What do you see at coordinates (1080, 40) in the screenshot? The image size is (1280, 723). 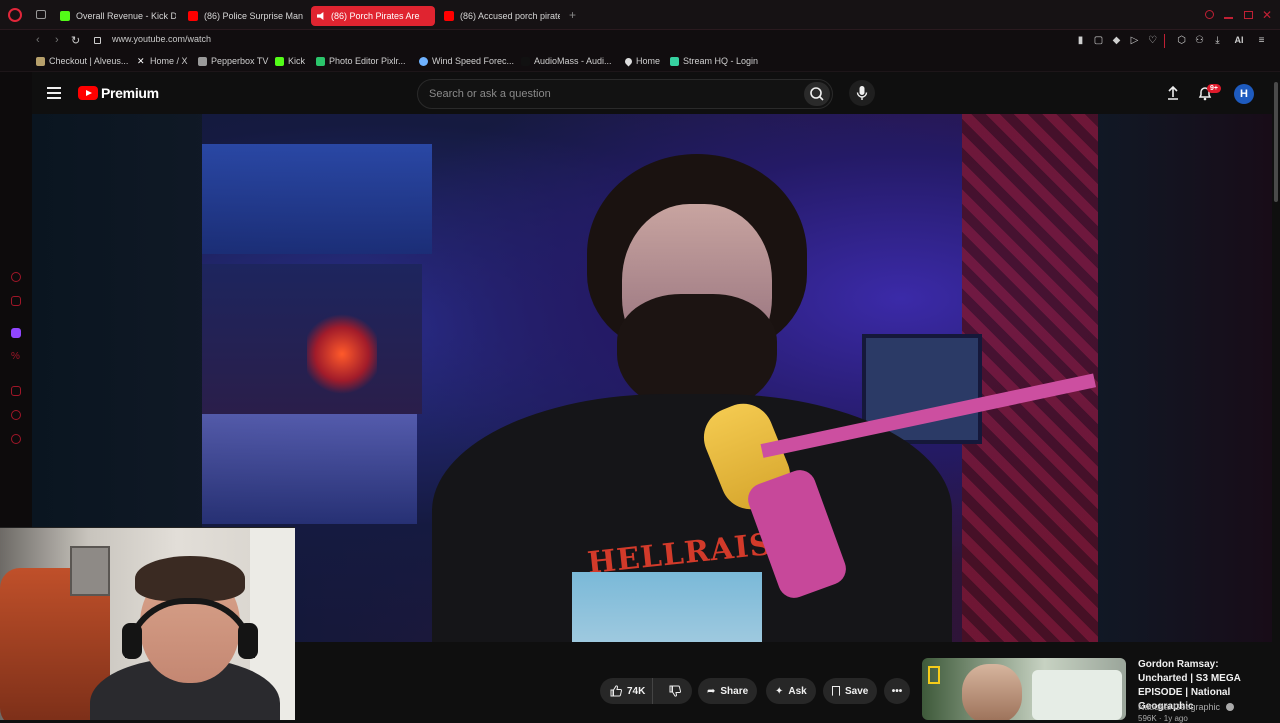 I see `bookmark-icon: ▮` at bounding box center [1080, 40].